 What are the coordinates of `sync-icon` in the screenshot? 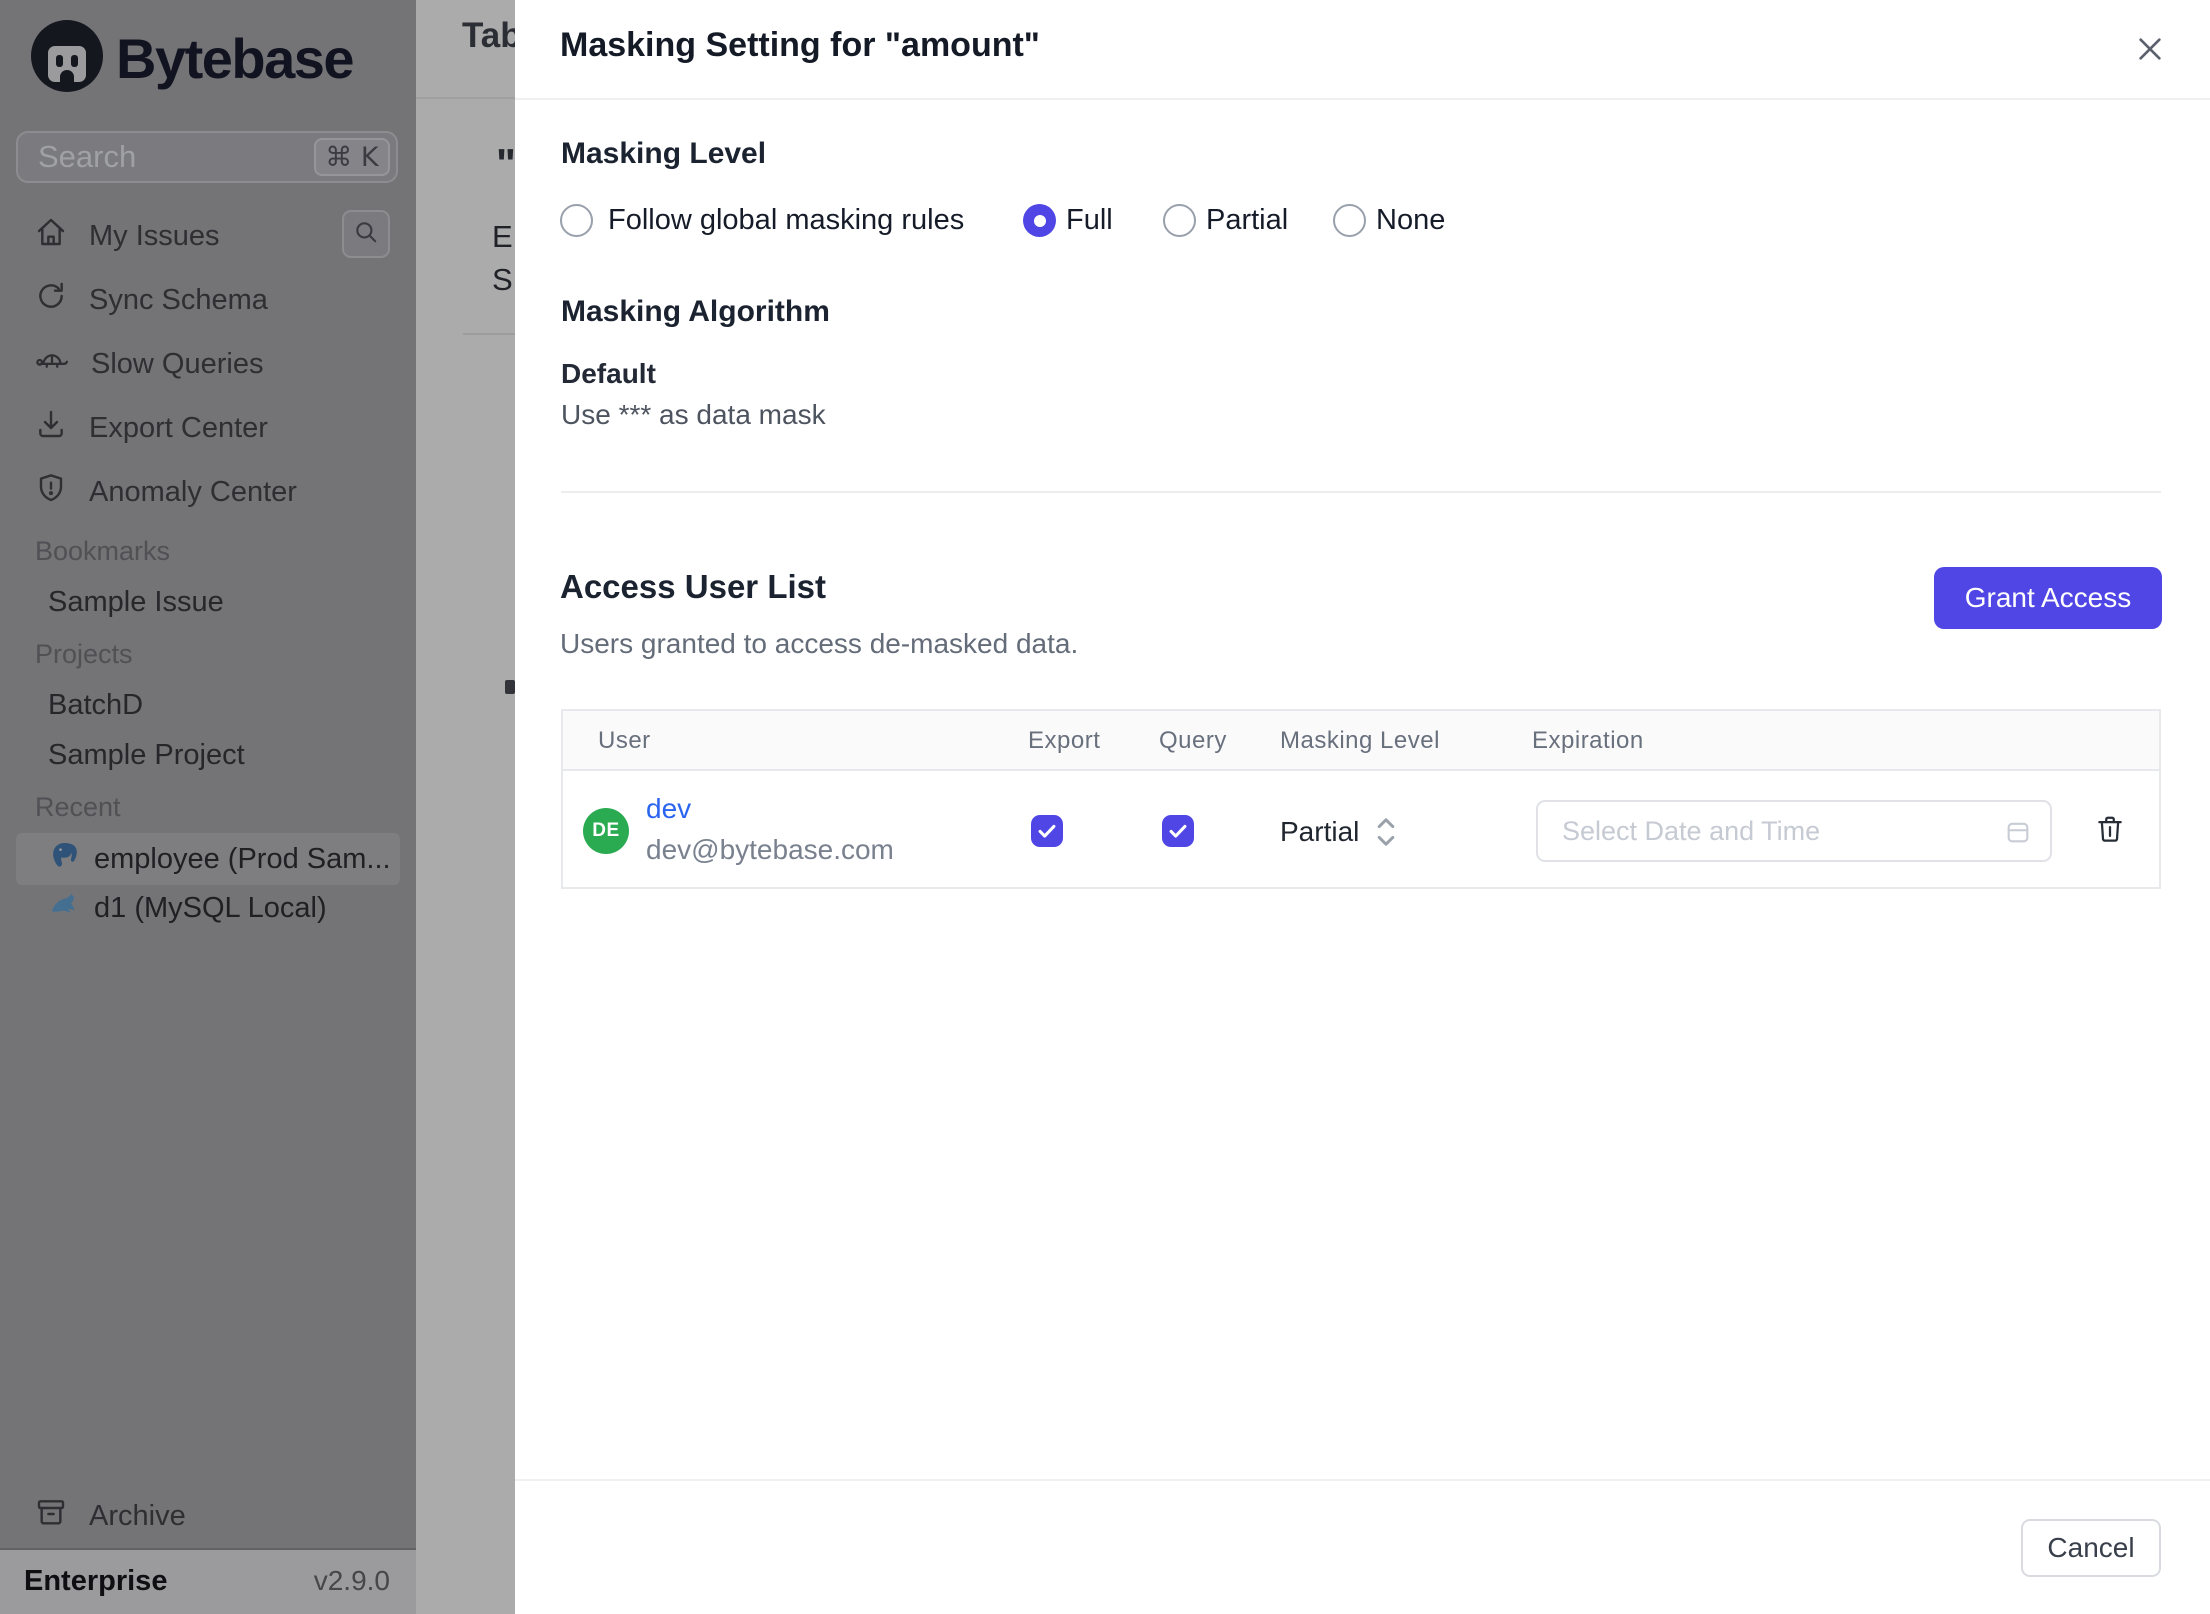 It's located at (51, 300).